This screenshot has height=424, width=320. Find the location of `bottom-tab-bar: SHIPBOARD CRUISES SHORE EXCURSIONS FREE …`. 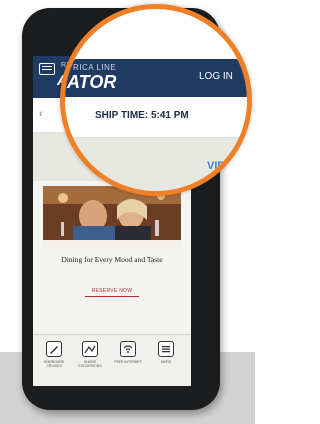

bottom-tab-bar: SHIPBOARD CRUISES SHORE EXCURSIONS FREE … is located at coordinates (112, 360).